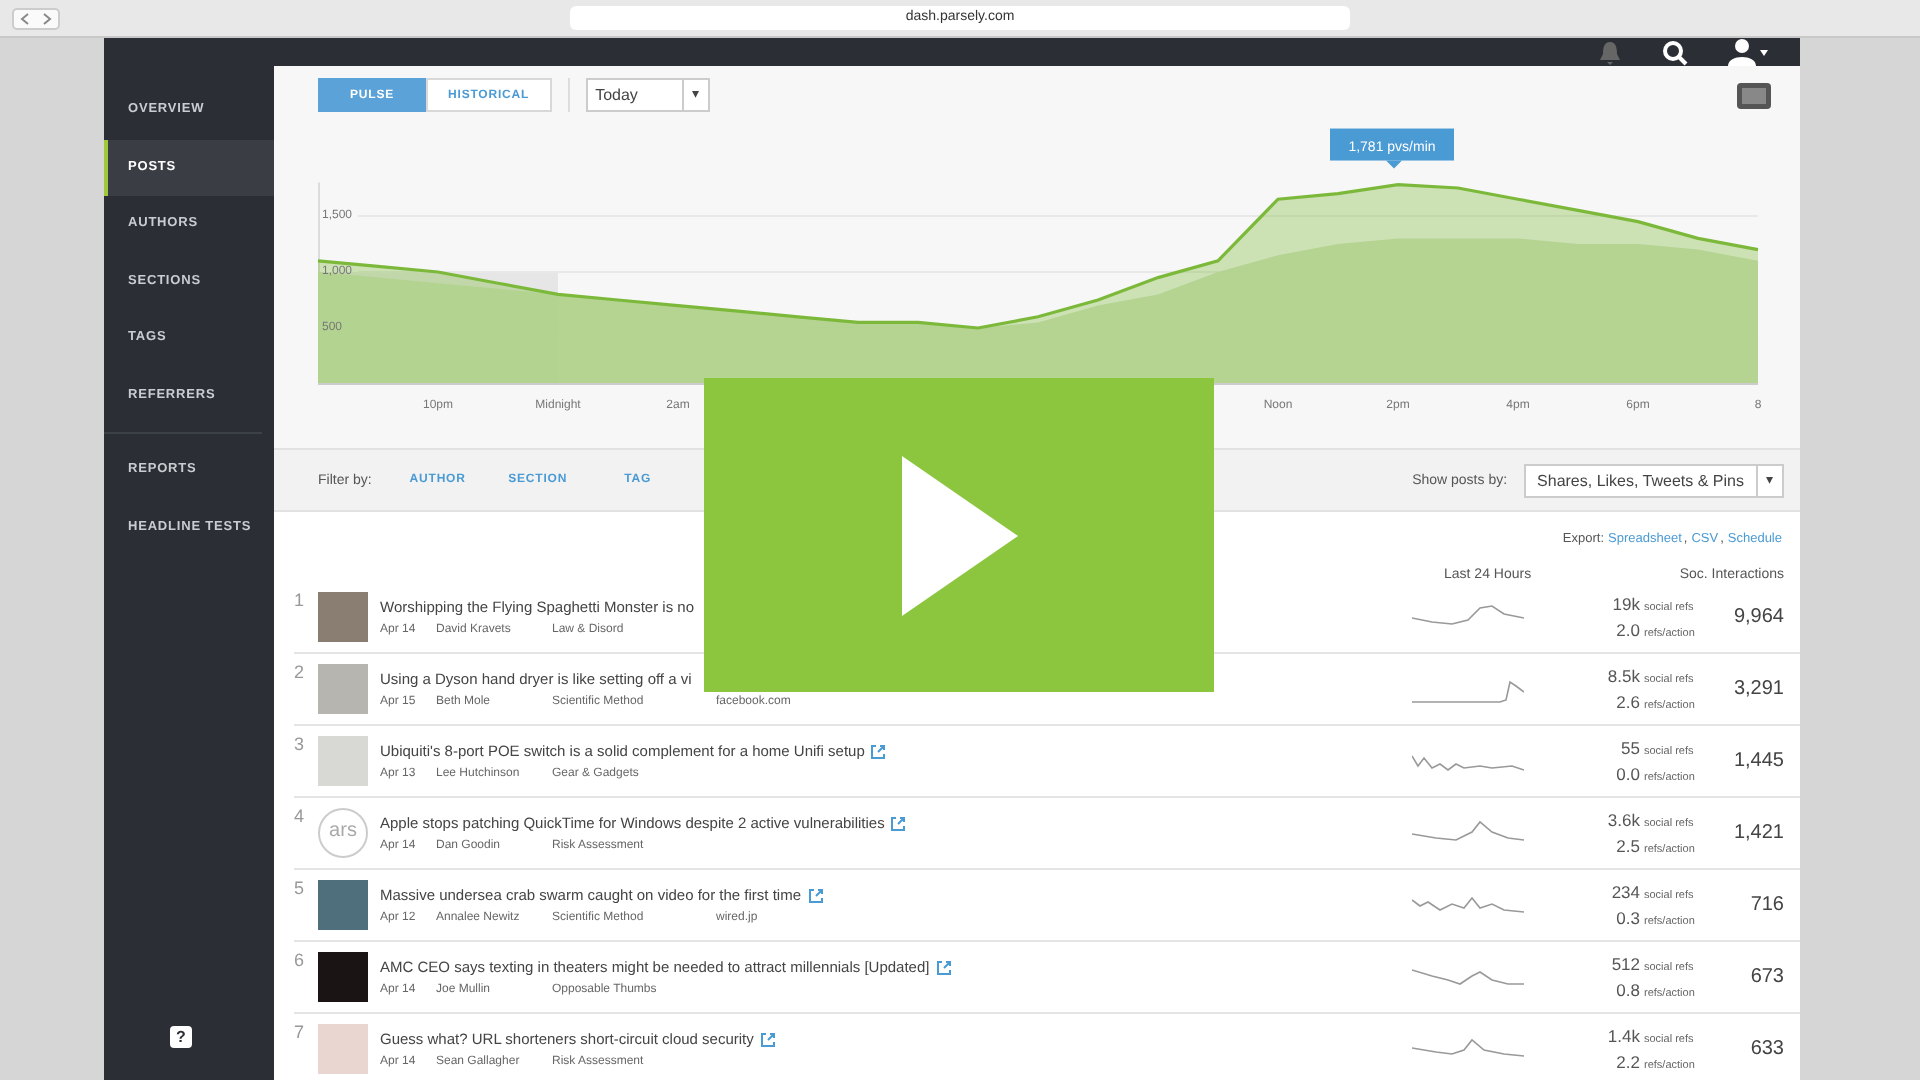 This screenshot has width=1920, height=1080. What do you see at coordinates (343, 833) in the screenshot?
I see `logo-thumbnail: ars` at bounding box center [343, 833].